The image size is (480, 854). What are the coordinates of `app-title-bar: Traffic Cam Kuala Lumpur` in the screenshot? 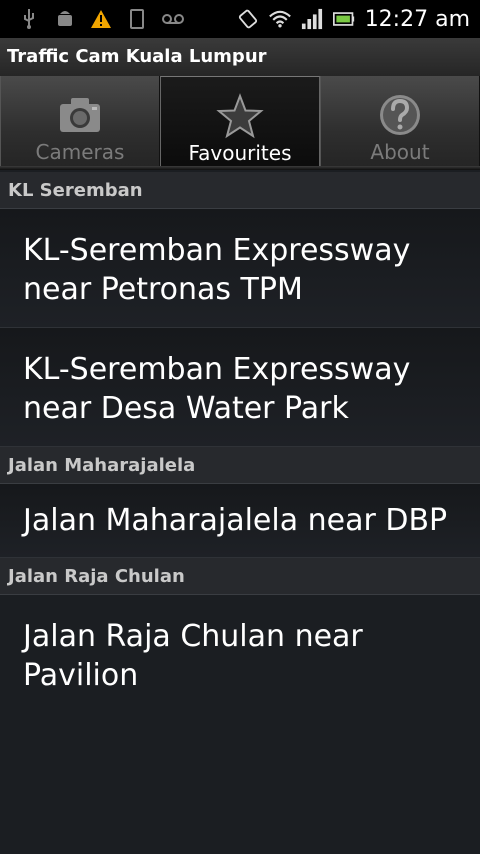 It's located at (240, 57).